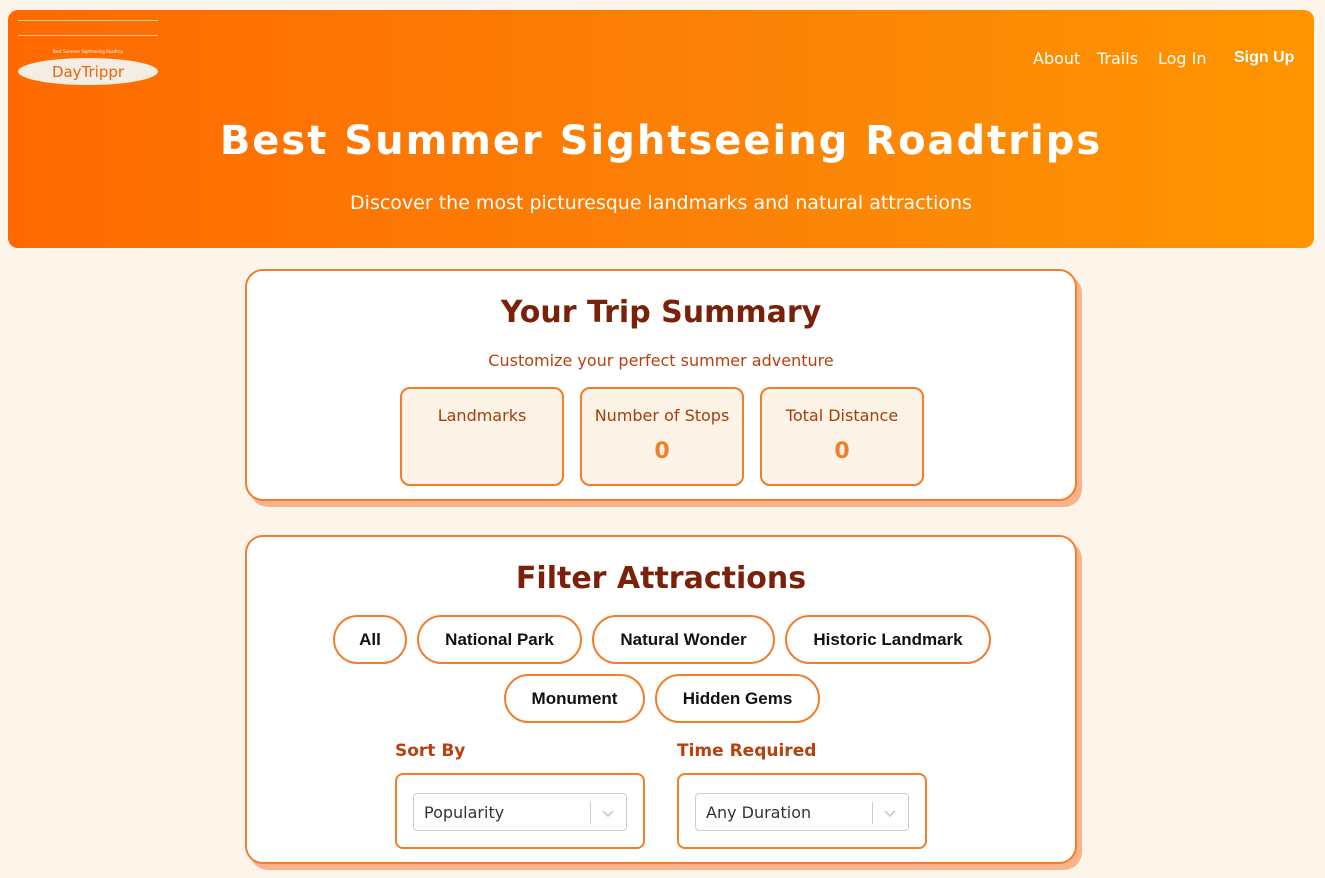 This screenshot has width=1325, height=878. What do you see at coordinates (662, 436) in the screenshot?
I see `stat-number-of-stops: Number of Stops 0` at bounding box center [662, 436].